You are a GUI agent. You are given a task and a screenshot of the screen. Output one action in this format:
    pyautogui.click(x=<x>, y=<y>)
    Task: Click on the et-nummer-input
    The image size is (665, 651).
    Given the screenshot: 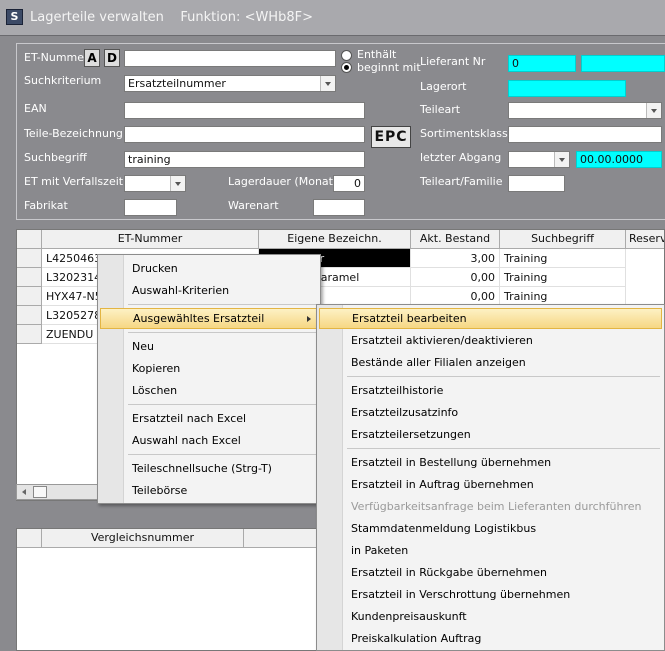 What is the action you would take?
    pyautogui.click(x=230, y=58)
    